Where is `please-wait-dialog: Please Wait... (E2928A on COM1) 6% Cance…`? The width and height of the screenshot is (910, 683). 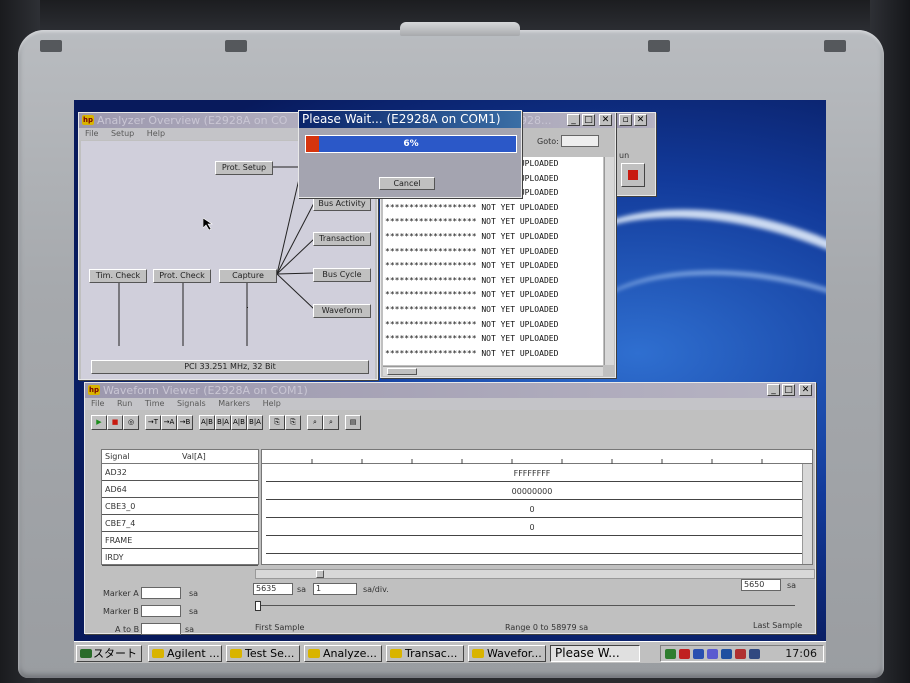 please-wait-dialog: Please Wait... (E2928A on COM1) 6% Cance… is located at coordinates (410, 154).